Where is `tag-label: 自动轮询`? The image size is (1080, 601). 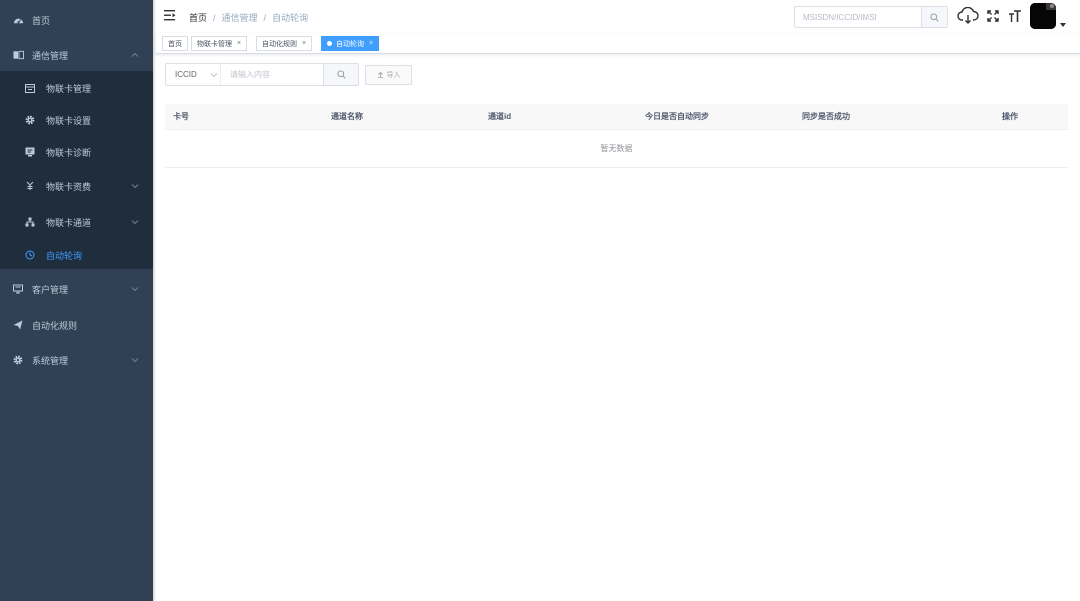 tag-label: 自动轮询 is located at coordinates (350, 44).